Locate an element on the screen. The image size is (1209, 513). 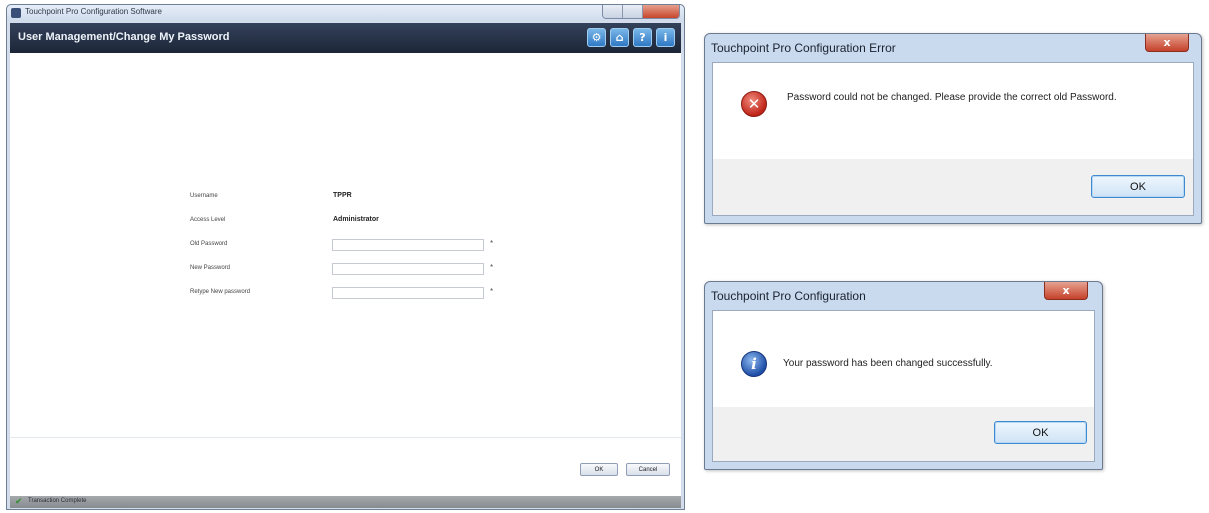
retype-password-input is located at coordinates (408, 293).